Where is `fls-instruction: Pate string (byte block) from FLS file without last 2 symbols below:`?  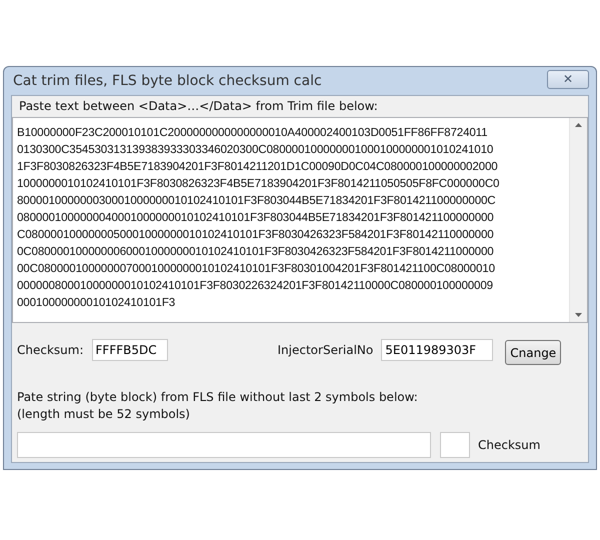
fls-instruction: Pate string (byte block) from FLS file without last 2 symbols below: is located at coordinates (218, 397).